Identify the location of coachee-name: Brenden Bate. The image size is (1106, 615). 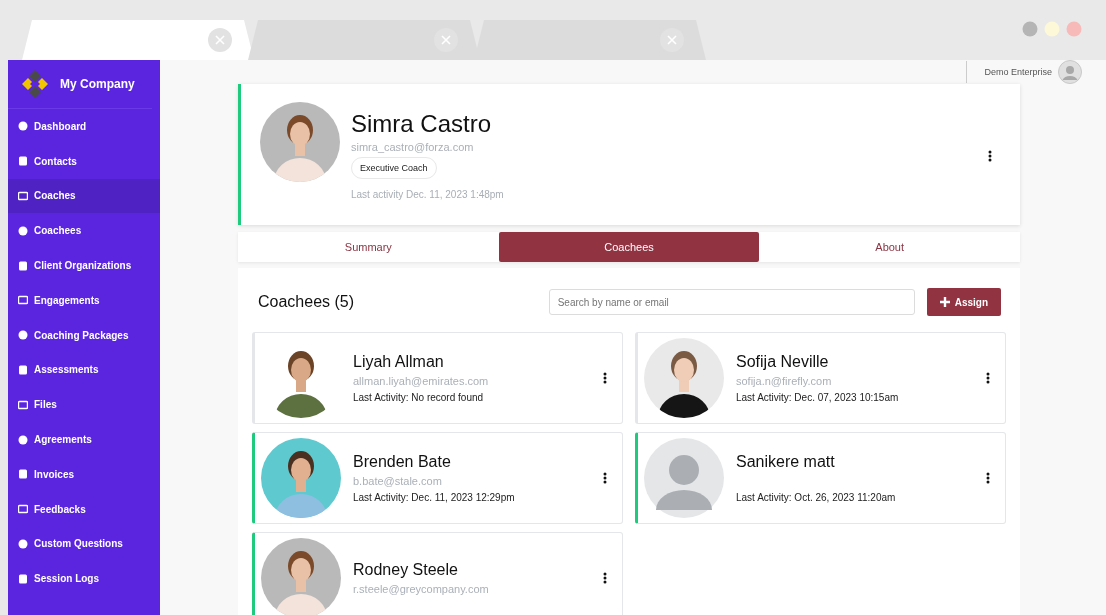
(402, 462).